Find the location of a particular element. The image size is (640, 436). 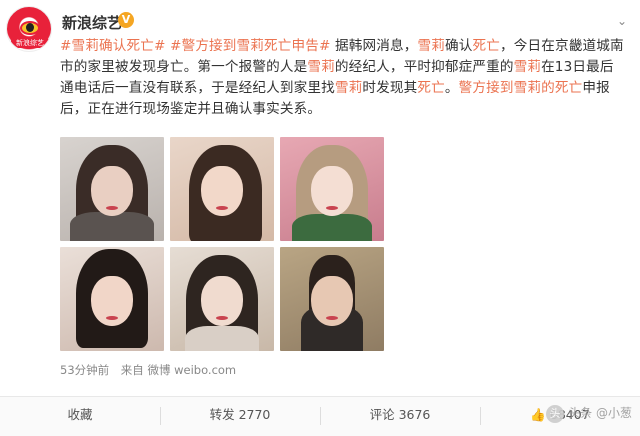

avatar-pupil-icon is located at coordinates (30, 27).